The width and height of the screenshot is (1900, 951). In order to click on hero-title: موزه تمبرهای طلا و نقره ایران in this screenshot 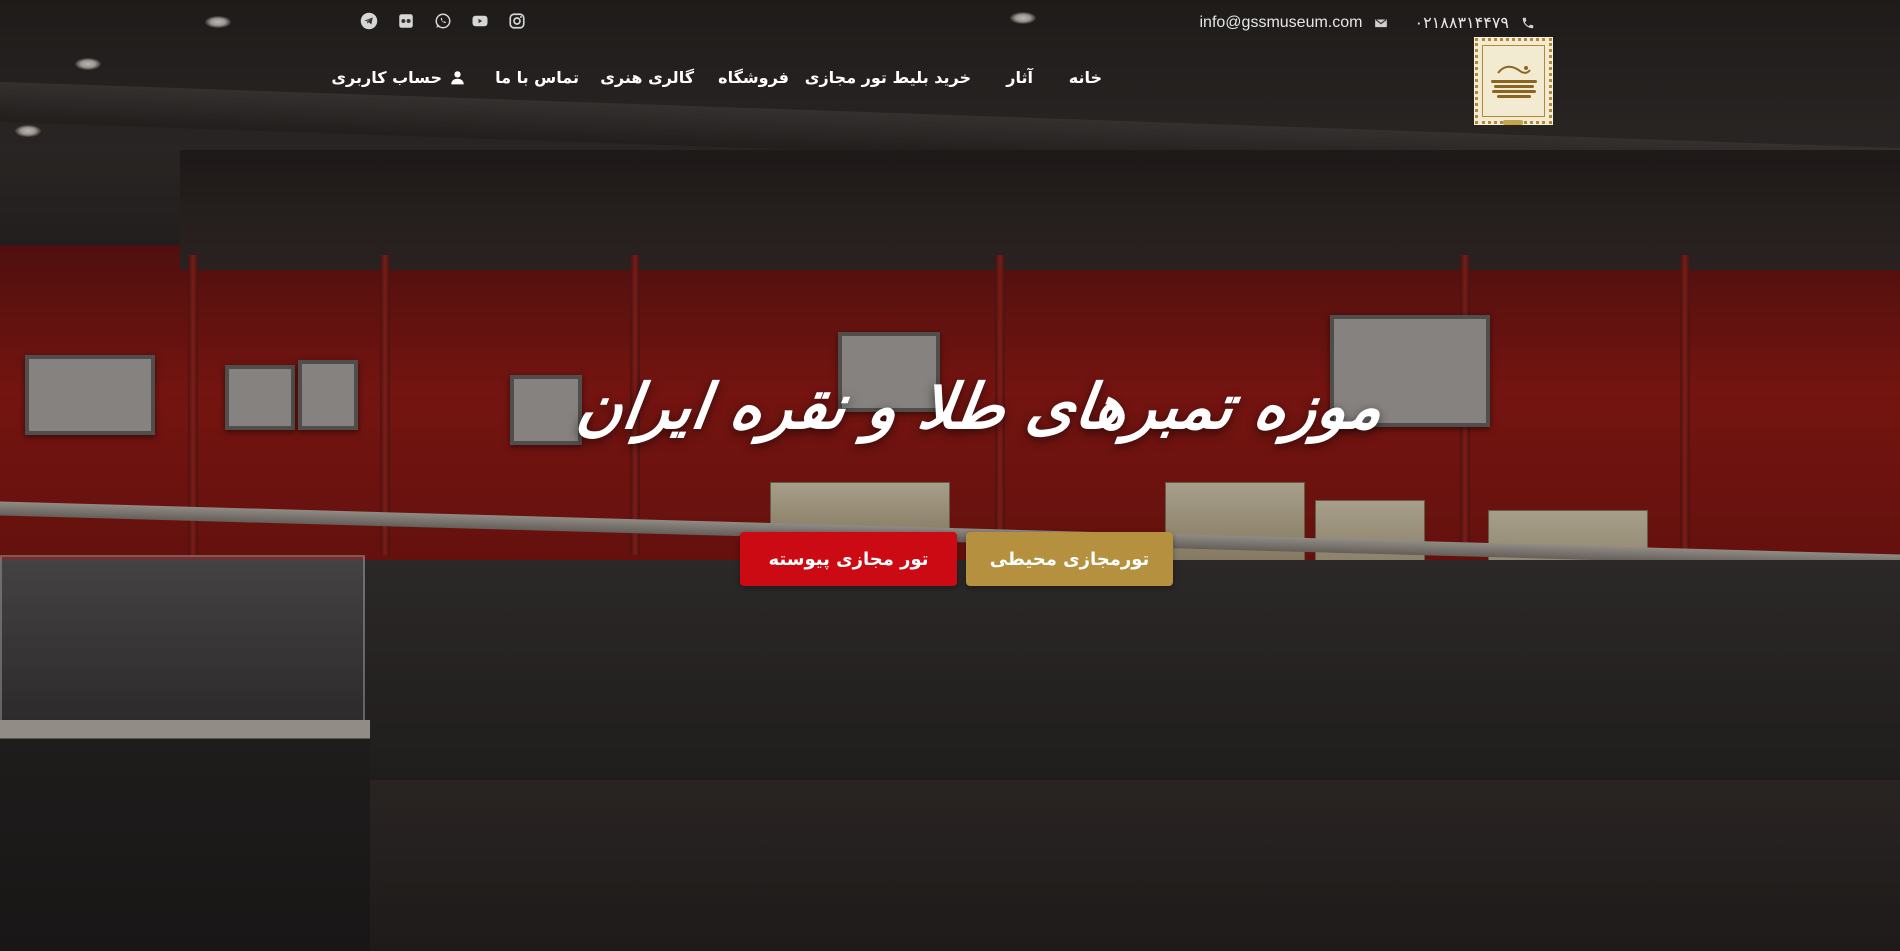, I will do `click(980, 406)`.